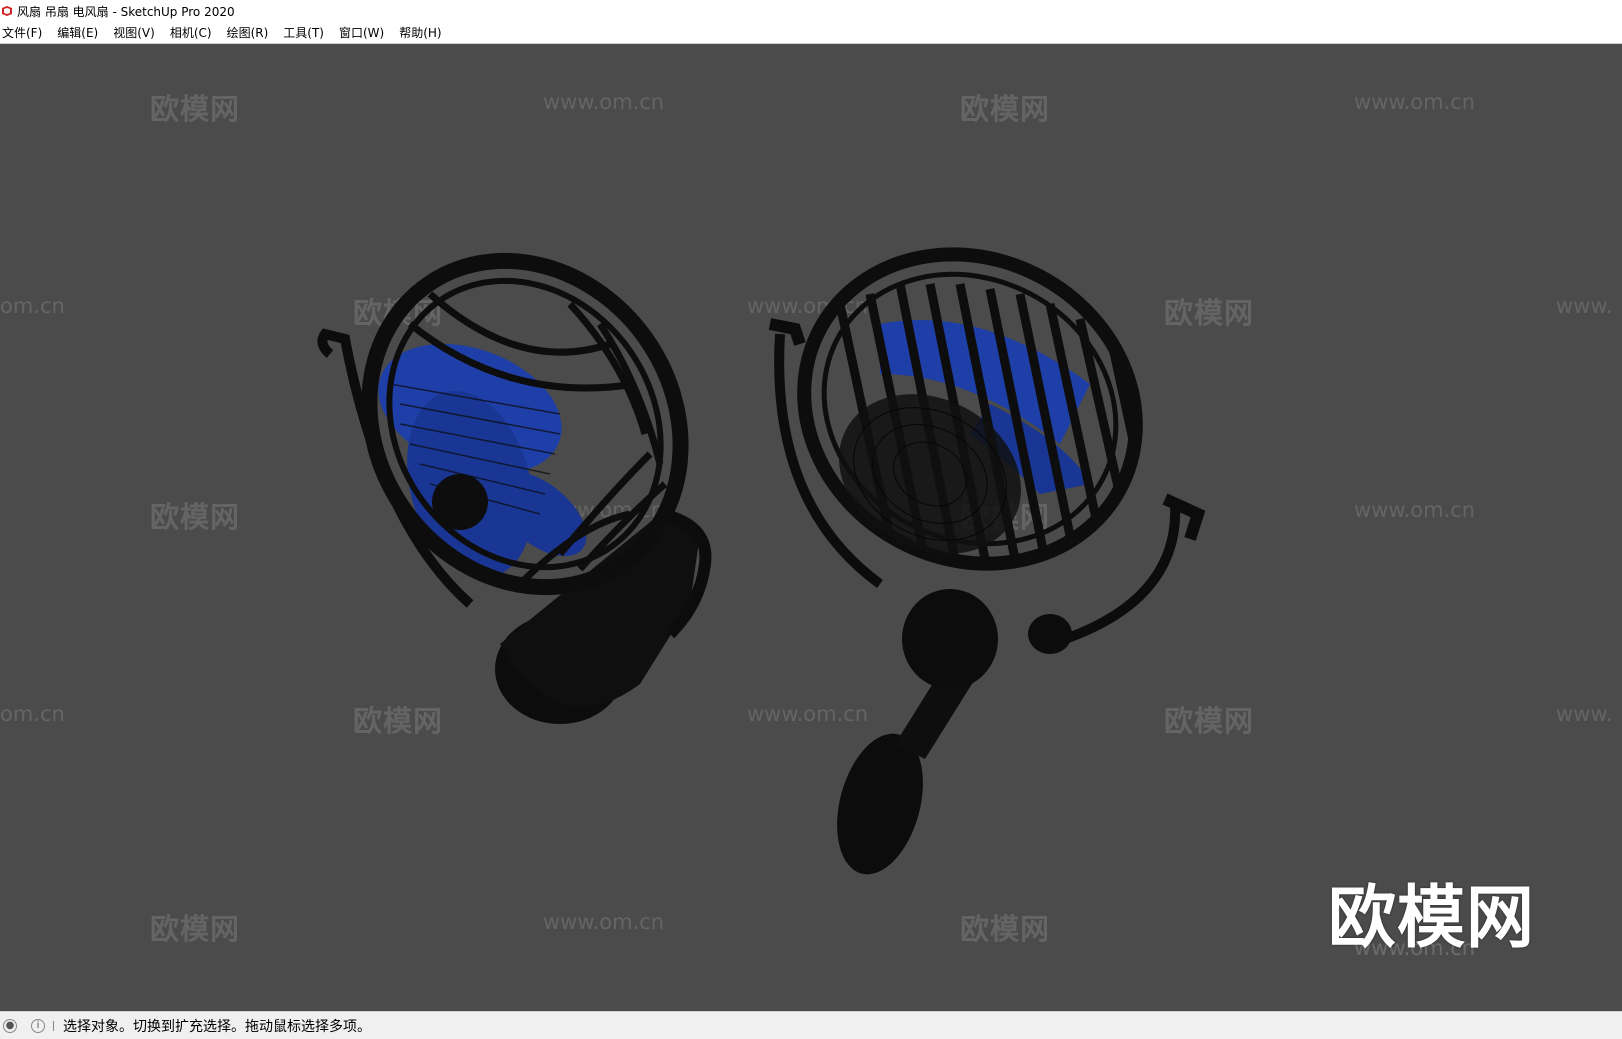  Describe the element at coordinates (193, 32) in the screenshot. I see `menu-camera: 相机(C)` at that location.